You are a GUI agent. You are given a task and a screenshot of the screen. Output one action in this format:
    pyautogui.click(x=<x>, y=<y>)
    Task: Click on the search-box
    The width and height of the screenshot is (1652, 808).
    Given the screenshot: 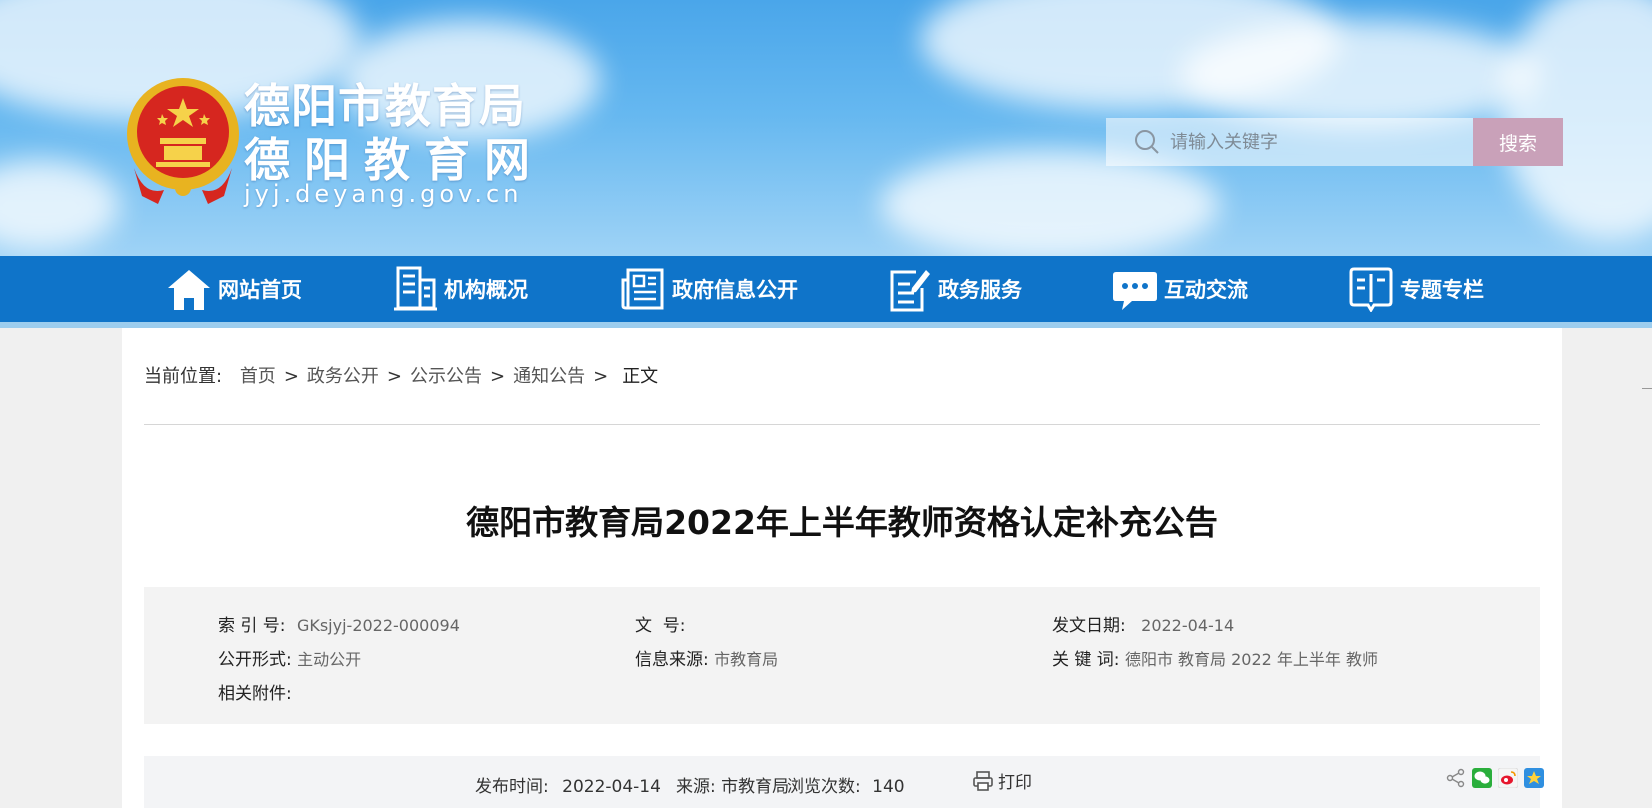 What is the action you would take?
    pyautogui.click(x=1289, y=142)
    